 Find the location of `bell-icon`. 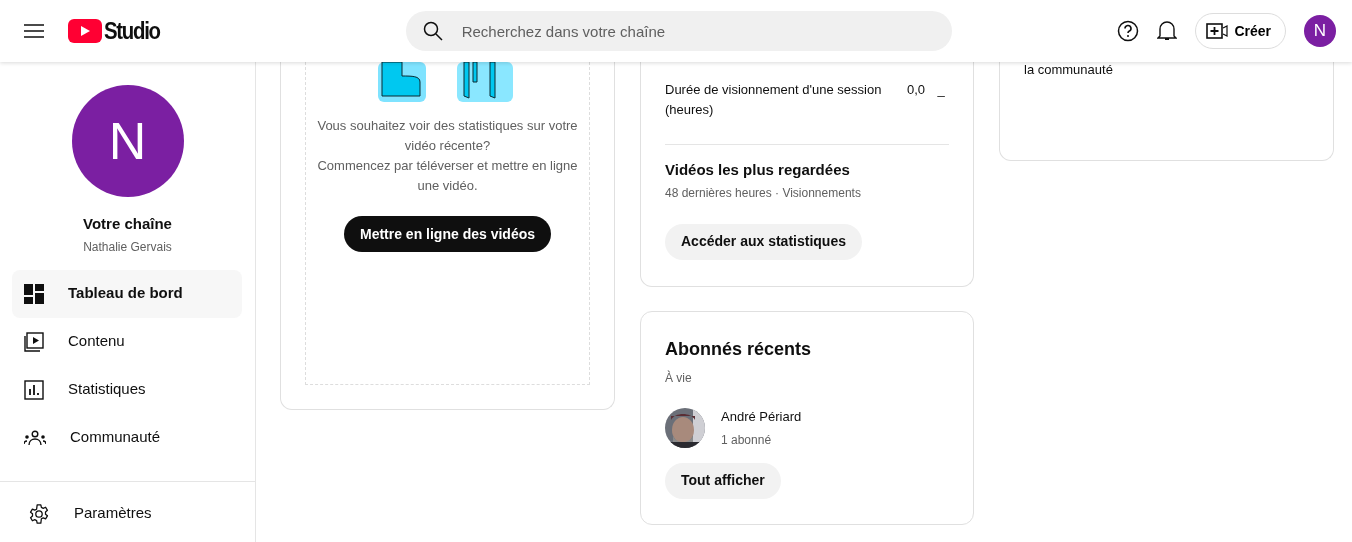

bell-icon is located at coordinates (1167, 31).